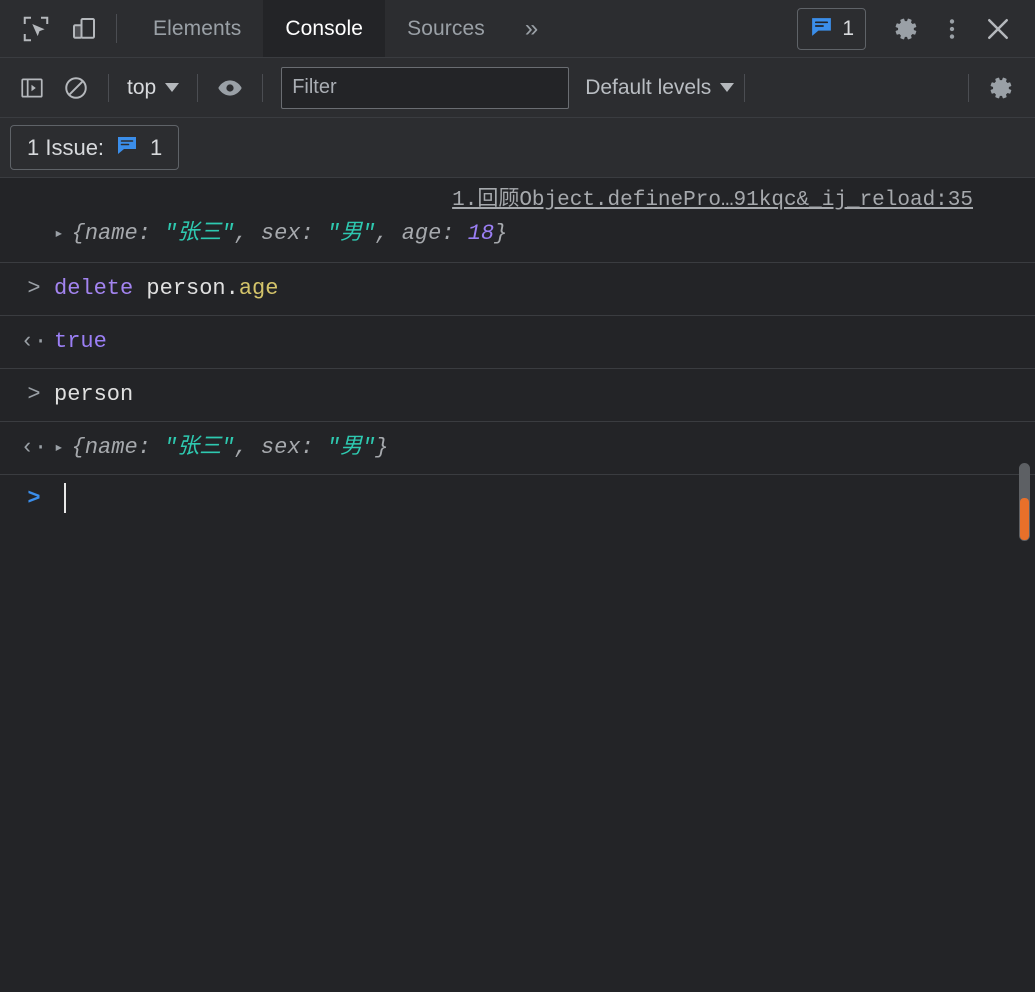  I want to click on more-tabs-label: », so click(531, 28).